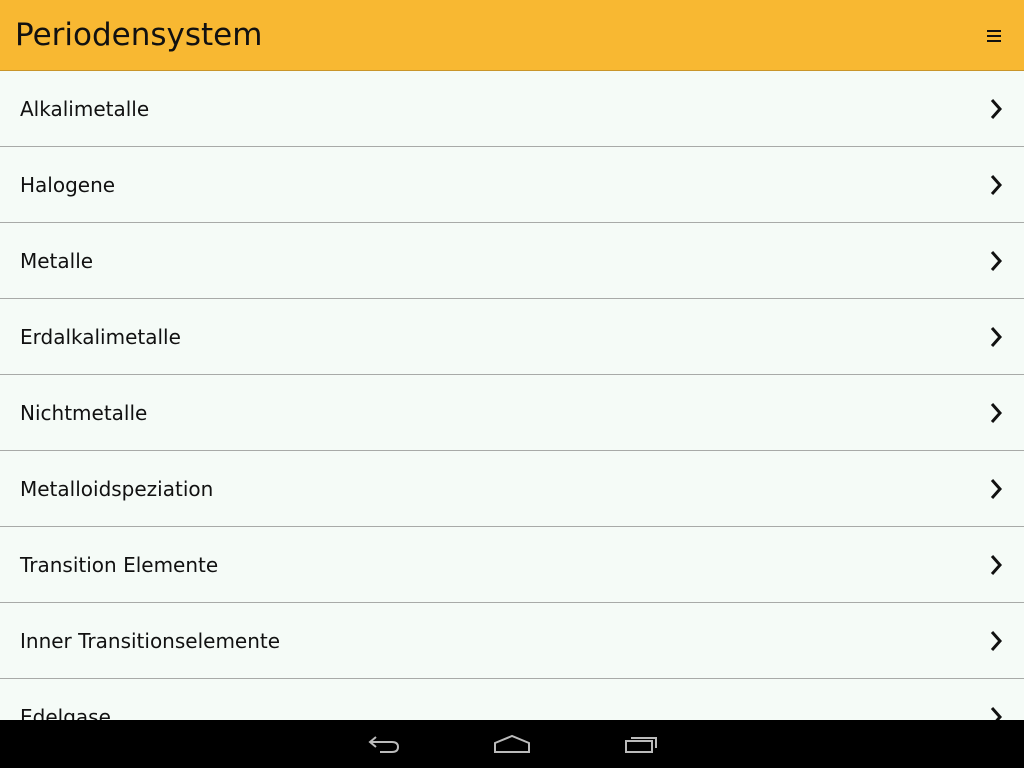  I want to click on list-item-edelgase: Edelgase, so click(512, 699).